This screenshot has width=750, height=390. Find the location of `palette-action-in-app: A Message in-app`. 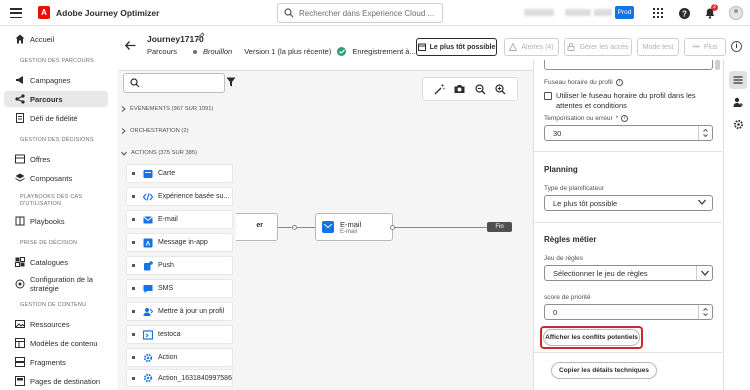

palette-action-in-app: A Message in-app is located at coordinates (179, 242).